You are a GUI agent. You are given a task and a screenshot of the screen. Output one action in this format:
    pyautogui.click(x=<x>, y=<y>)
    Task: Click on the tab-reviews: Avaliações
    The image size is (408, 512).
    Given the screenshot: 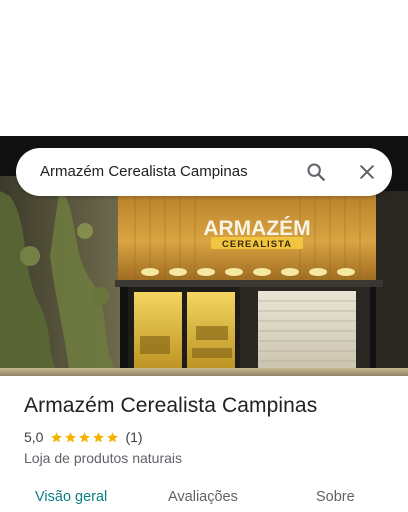 What is the action you would take?
    pyautogui.click(x=203, y=497)
    